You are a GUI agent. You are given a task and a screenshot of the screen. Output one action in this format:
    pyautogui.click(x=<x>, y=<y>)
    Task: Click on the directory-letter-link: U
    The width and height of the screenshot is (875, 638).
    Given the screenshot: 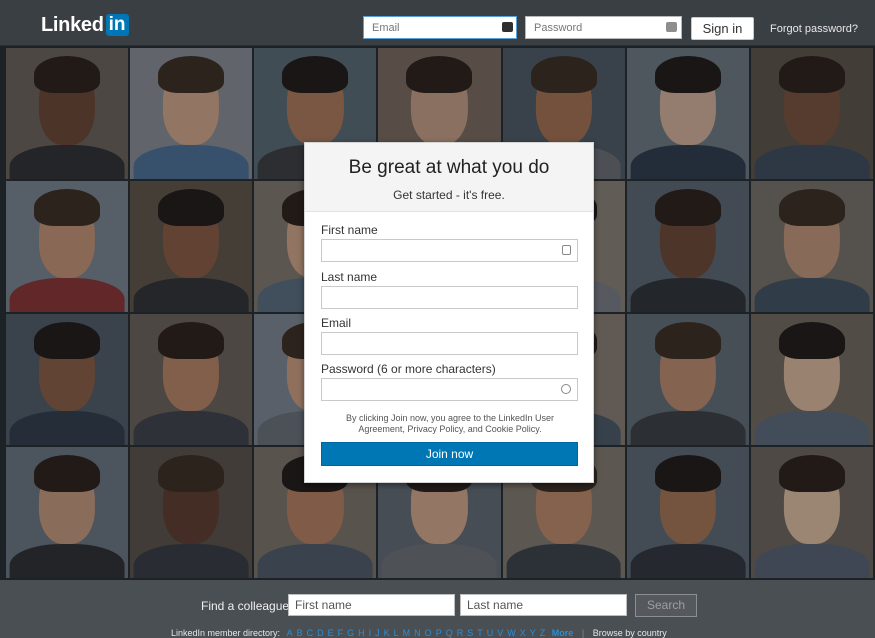 What is the action you would take?
    pyautogui.click(x=490, y=633)
    